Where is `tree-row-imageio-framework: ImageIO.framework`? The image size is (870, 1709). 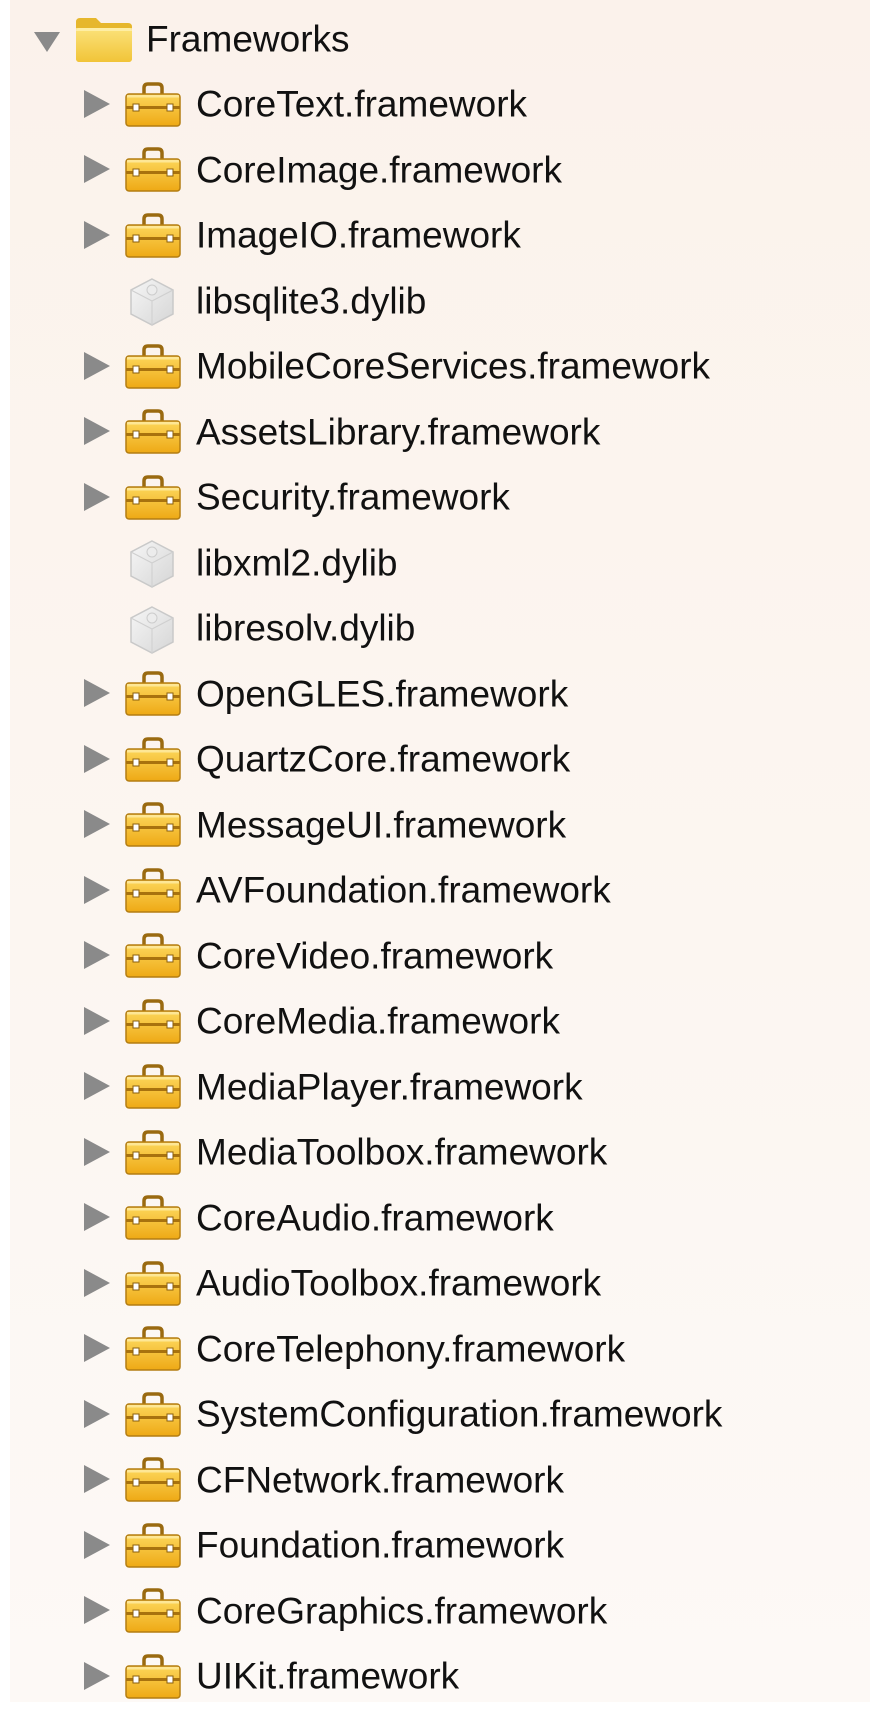
tree-row-imageio-framework: ImageIO.framework is located at coordinates (440, 236).